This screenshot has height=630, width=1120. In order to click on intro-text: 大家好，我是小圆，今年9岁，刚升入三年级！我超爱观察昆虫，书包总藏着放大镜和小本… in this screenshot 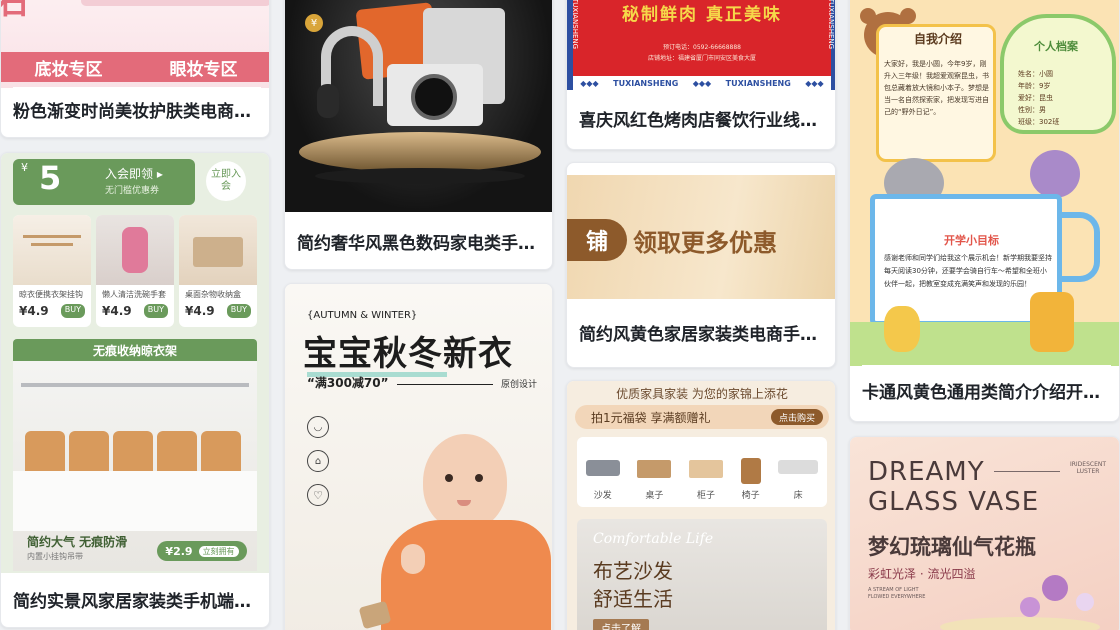, I will do `click(936, 88)`.